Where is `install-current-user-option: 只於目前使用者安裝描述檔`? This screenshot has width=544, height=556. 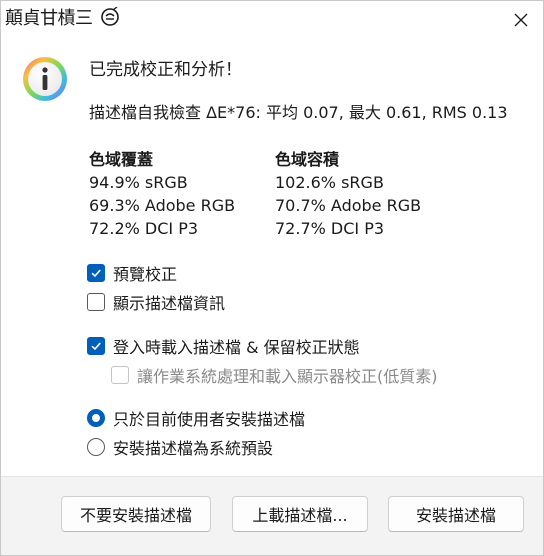 install-current-user-option: 只於目前使用者安裝描述檔 is located at coordinates (196, 418).